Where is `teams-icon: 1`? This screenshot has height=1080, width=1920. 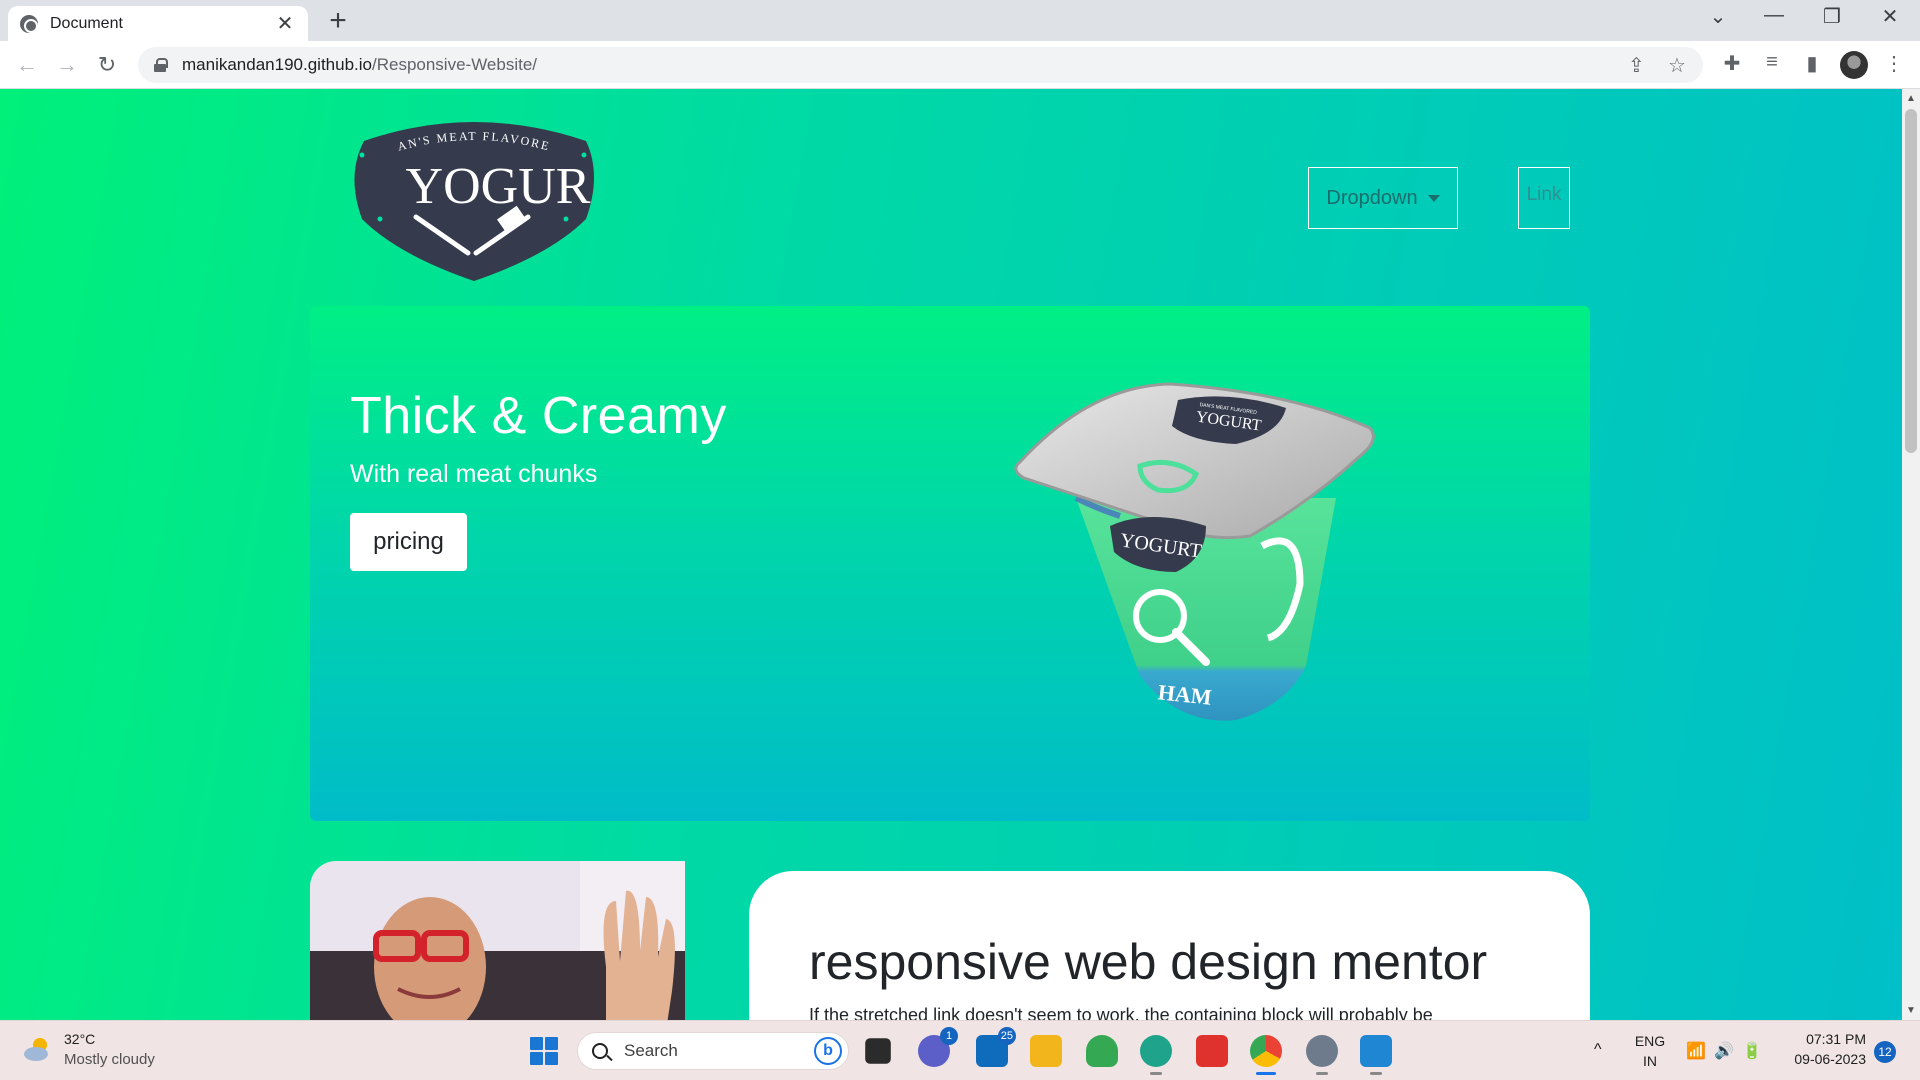
teams-icon: 1 is located at coordinates (938, 1047).